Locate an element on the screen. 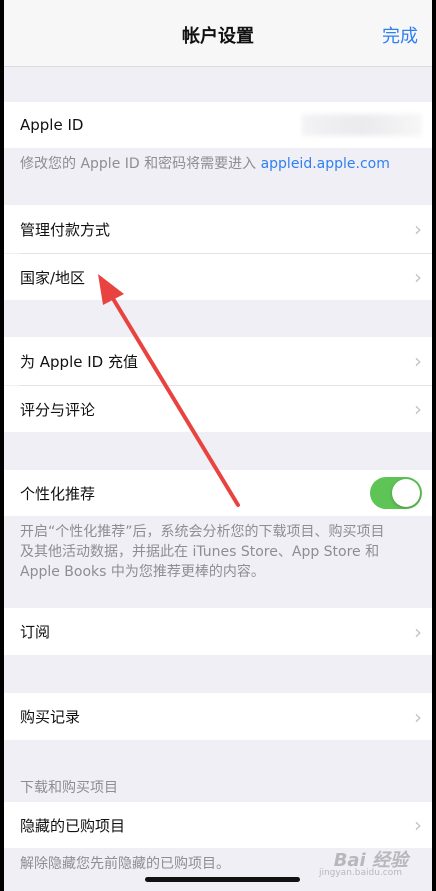 This screenshot has height=891, width=436. apple-id-footnote: 修改您的 Apple ID 和密码将需要进入 appleid.apple.com is located at coordinates (221, 164).